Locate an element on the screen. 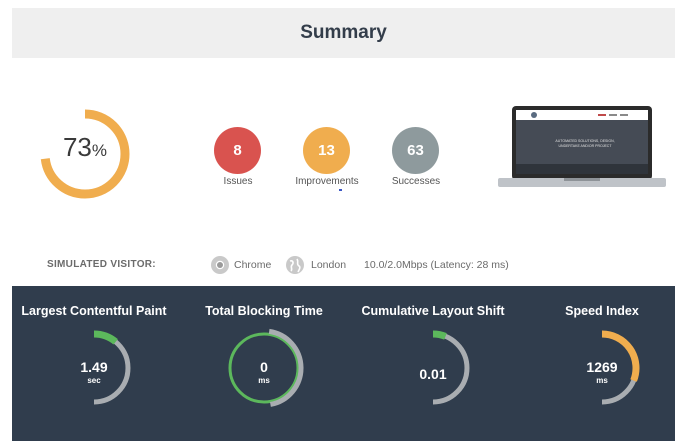  issues-count: 8 is located at coordinates (237, 150).